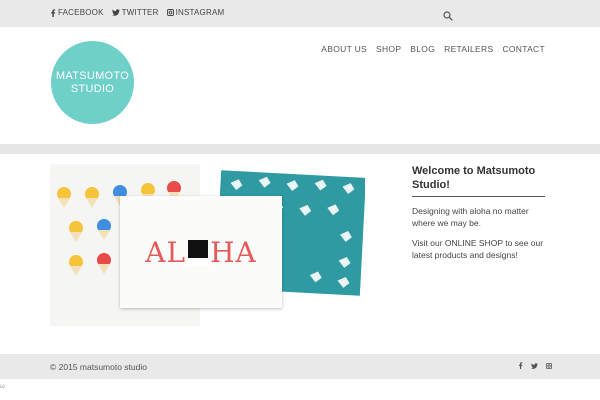  Describe the element at coordinates (344, 49) in the screenshot. I see `nav-about-us: ABOUT US` at that location.